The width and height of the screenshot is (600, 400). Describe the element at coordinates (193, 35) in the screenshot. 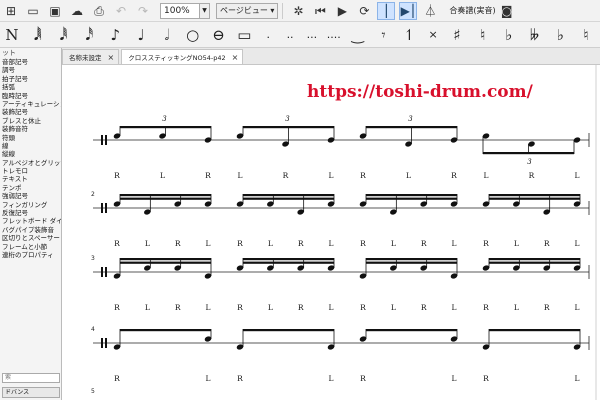

I see `whole-note-icon: ○` at that location.